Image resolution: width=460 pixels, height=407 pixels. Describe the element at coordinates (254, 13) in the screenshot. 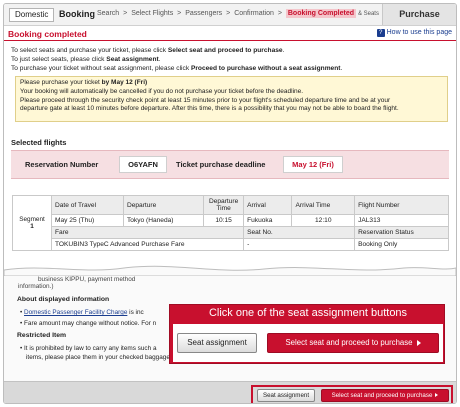

I see `step-confirmation: Confirmation` at that location.